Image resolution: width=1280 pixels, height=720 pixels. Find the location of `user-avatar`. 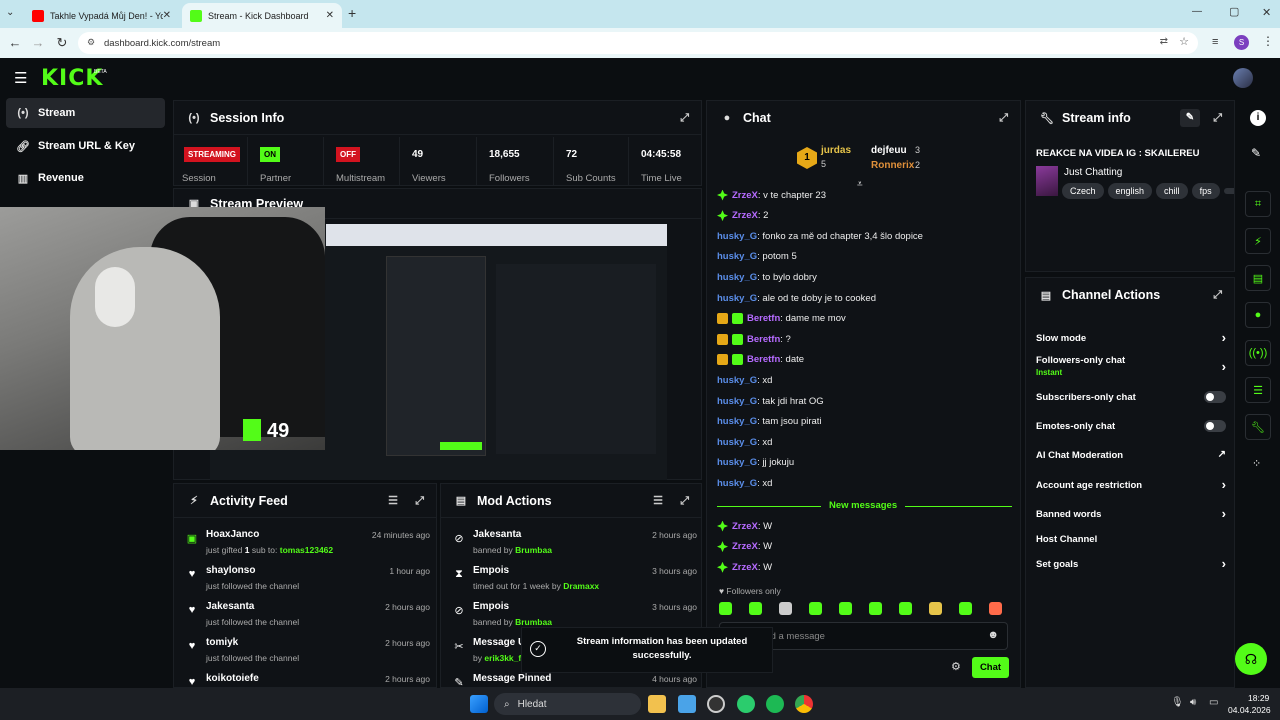

user-avatar is located at coordinates (1243, 78).